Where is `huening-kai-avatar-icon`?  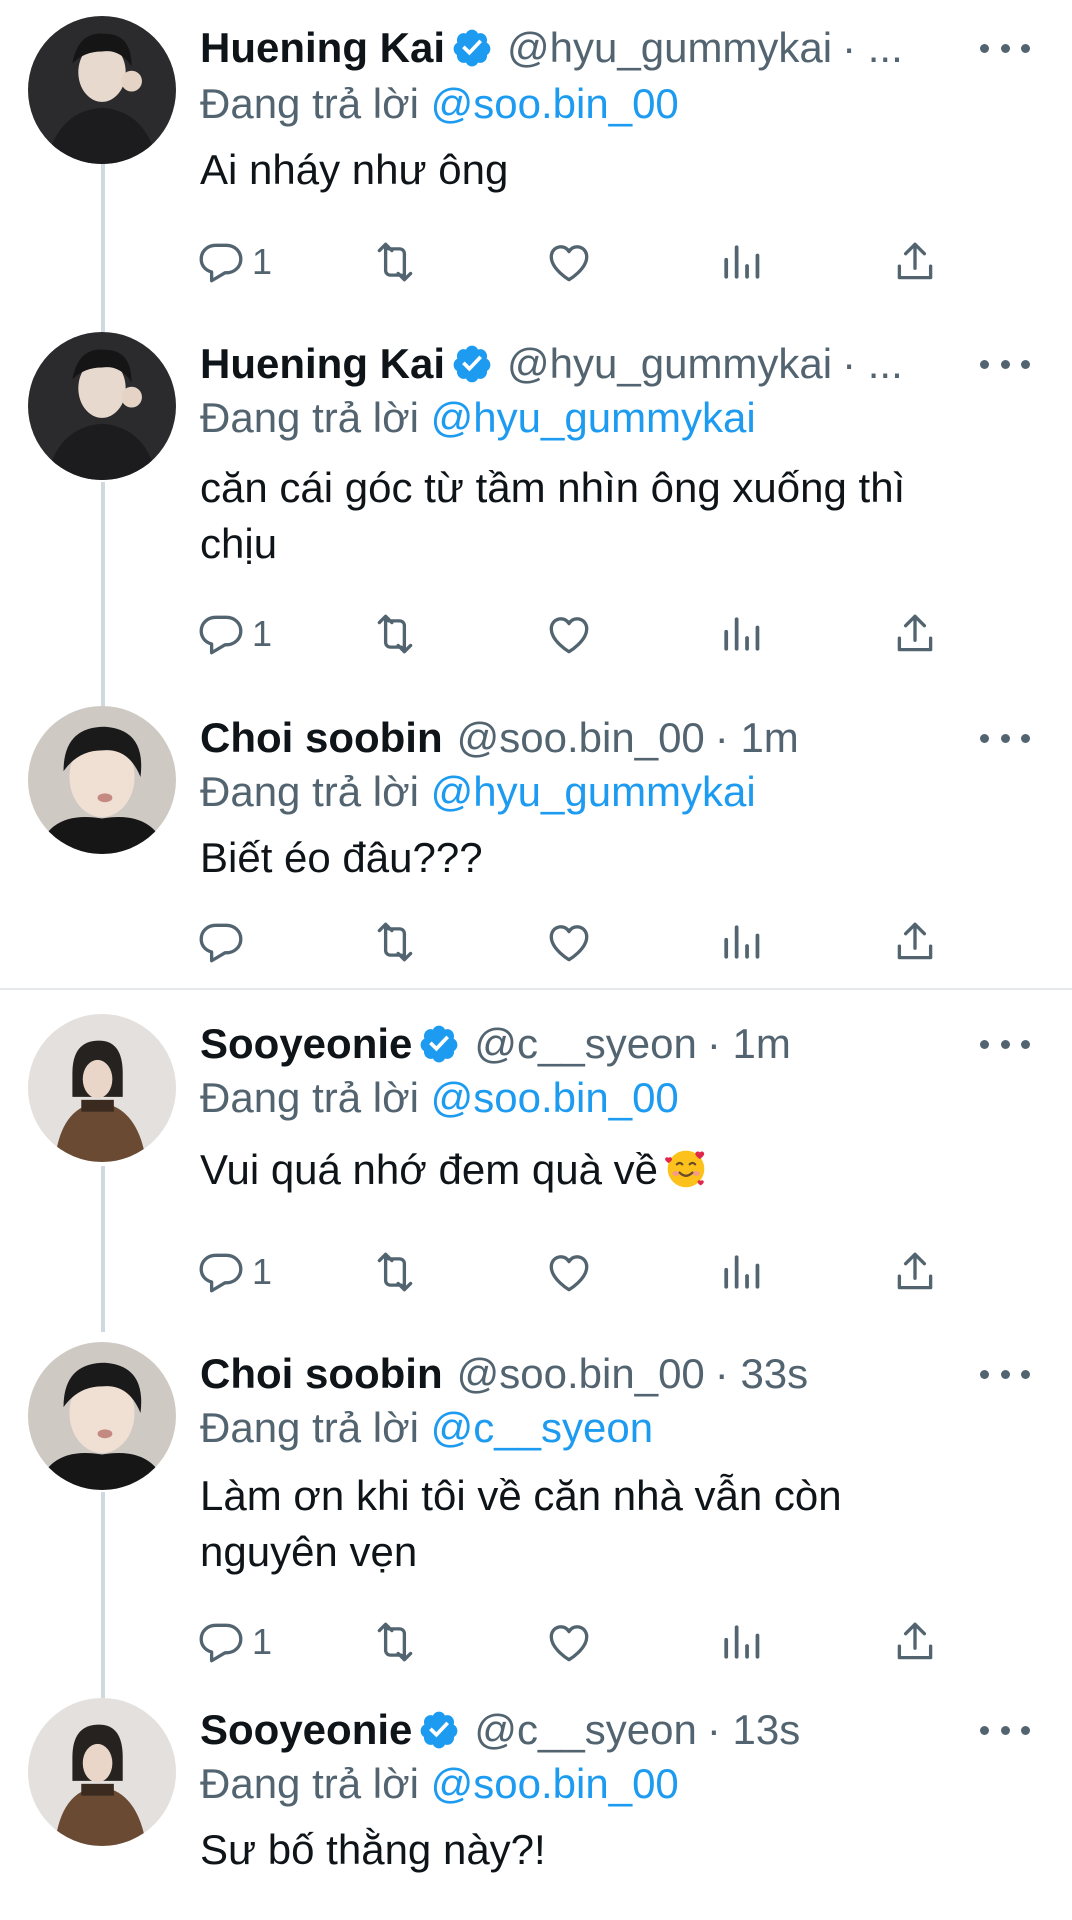 huening-kai-avatar-icon is located at coordinates (102, 406).